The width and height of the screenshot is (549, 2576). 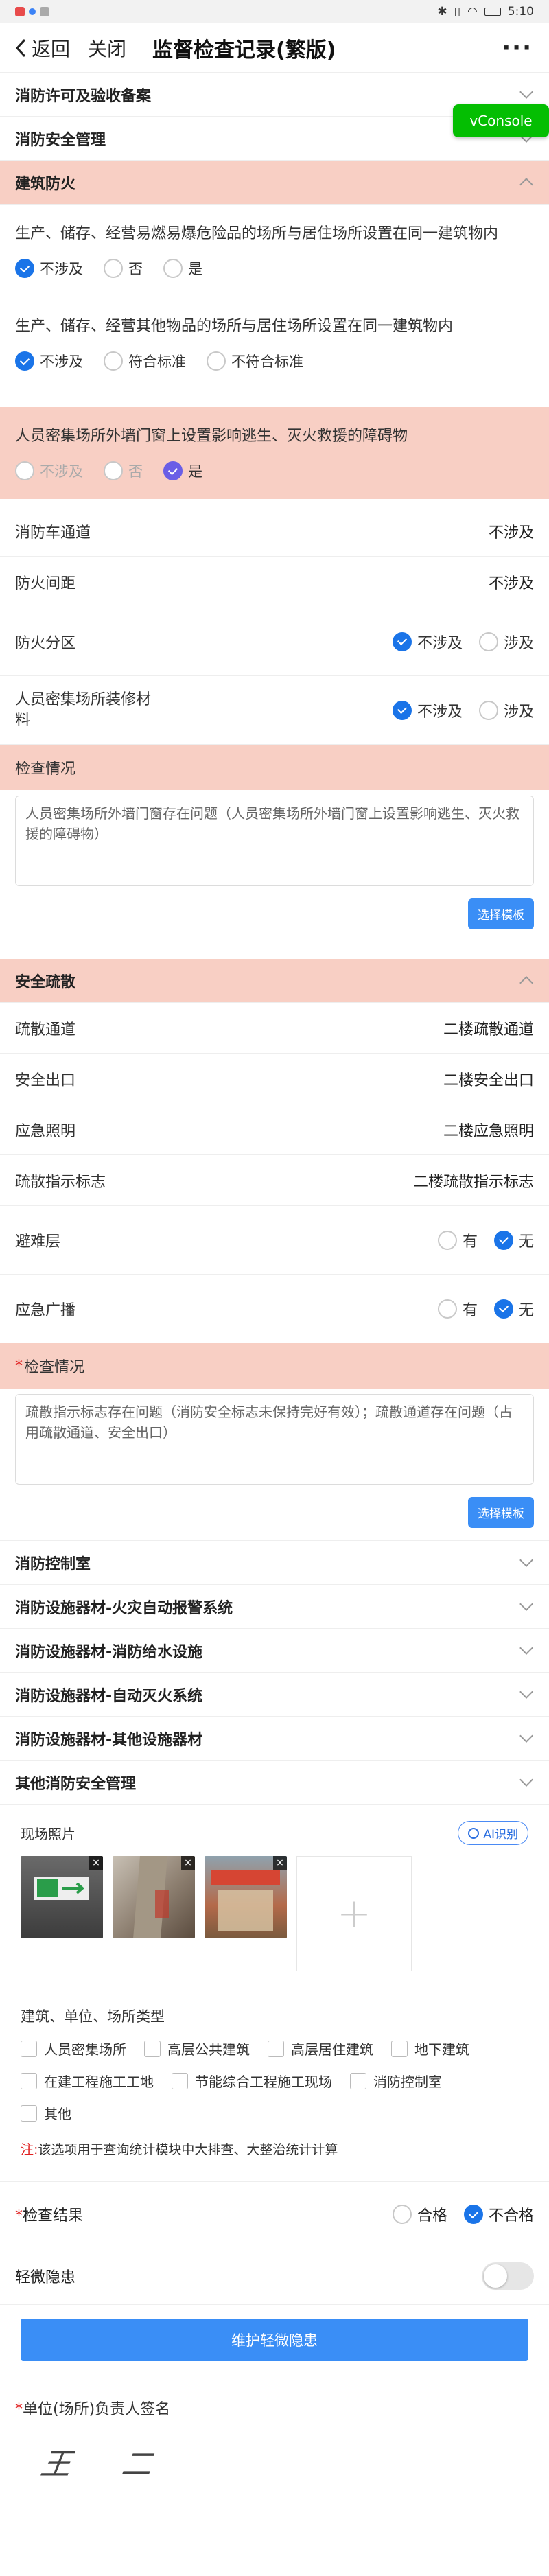 What do you see at coordinates (44, 11) in the screenshot?
I see `message-icon` at bounding box center [44, 11].